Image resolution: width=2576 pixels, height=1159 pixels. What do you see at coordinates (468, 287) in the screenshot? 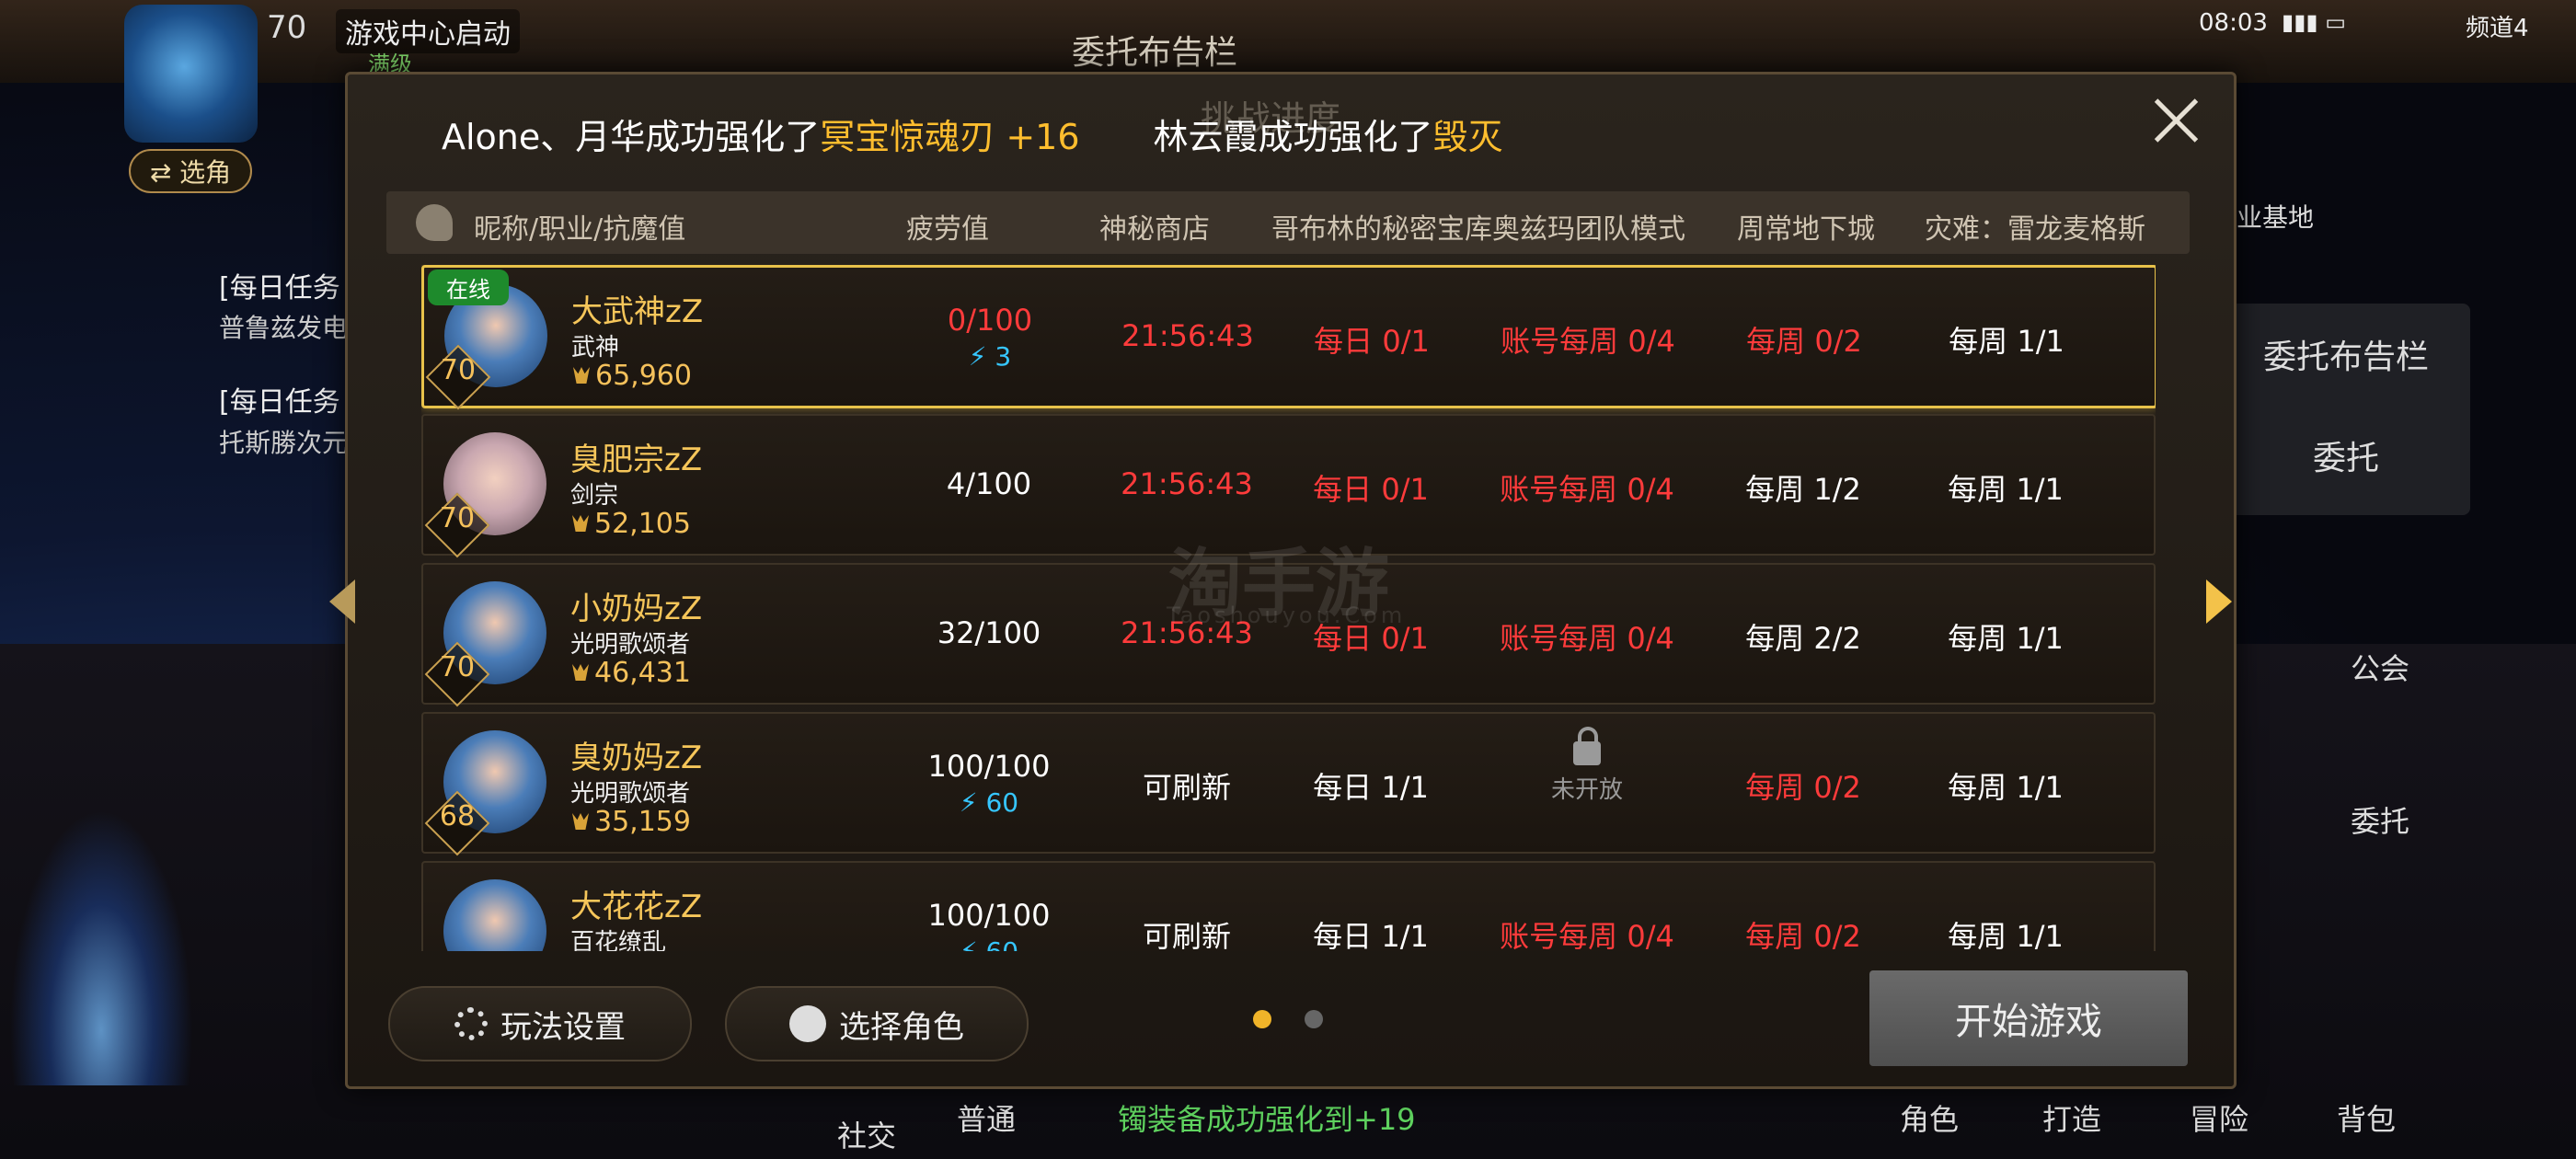
I see `online-badge: 在线` at bounding box center [468, 287].